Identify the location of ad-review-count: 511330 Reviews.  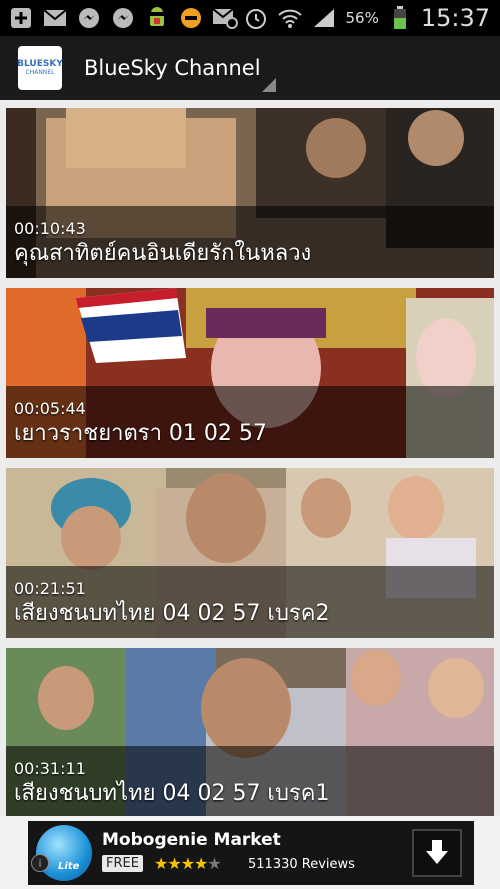
(301, 864).